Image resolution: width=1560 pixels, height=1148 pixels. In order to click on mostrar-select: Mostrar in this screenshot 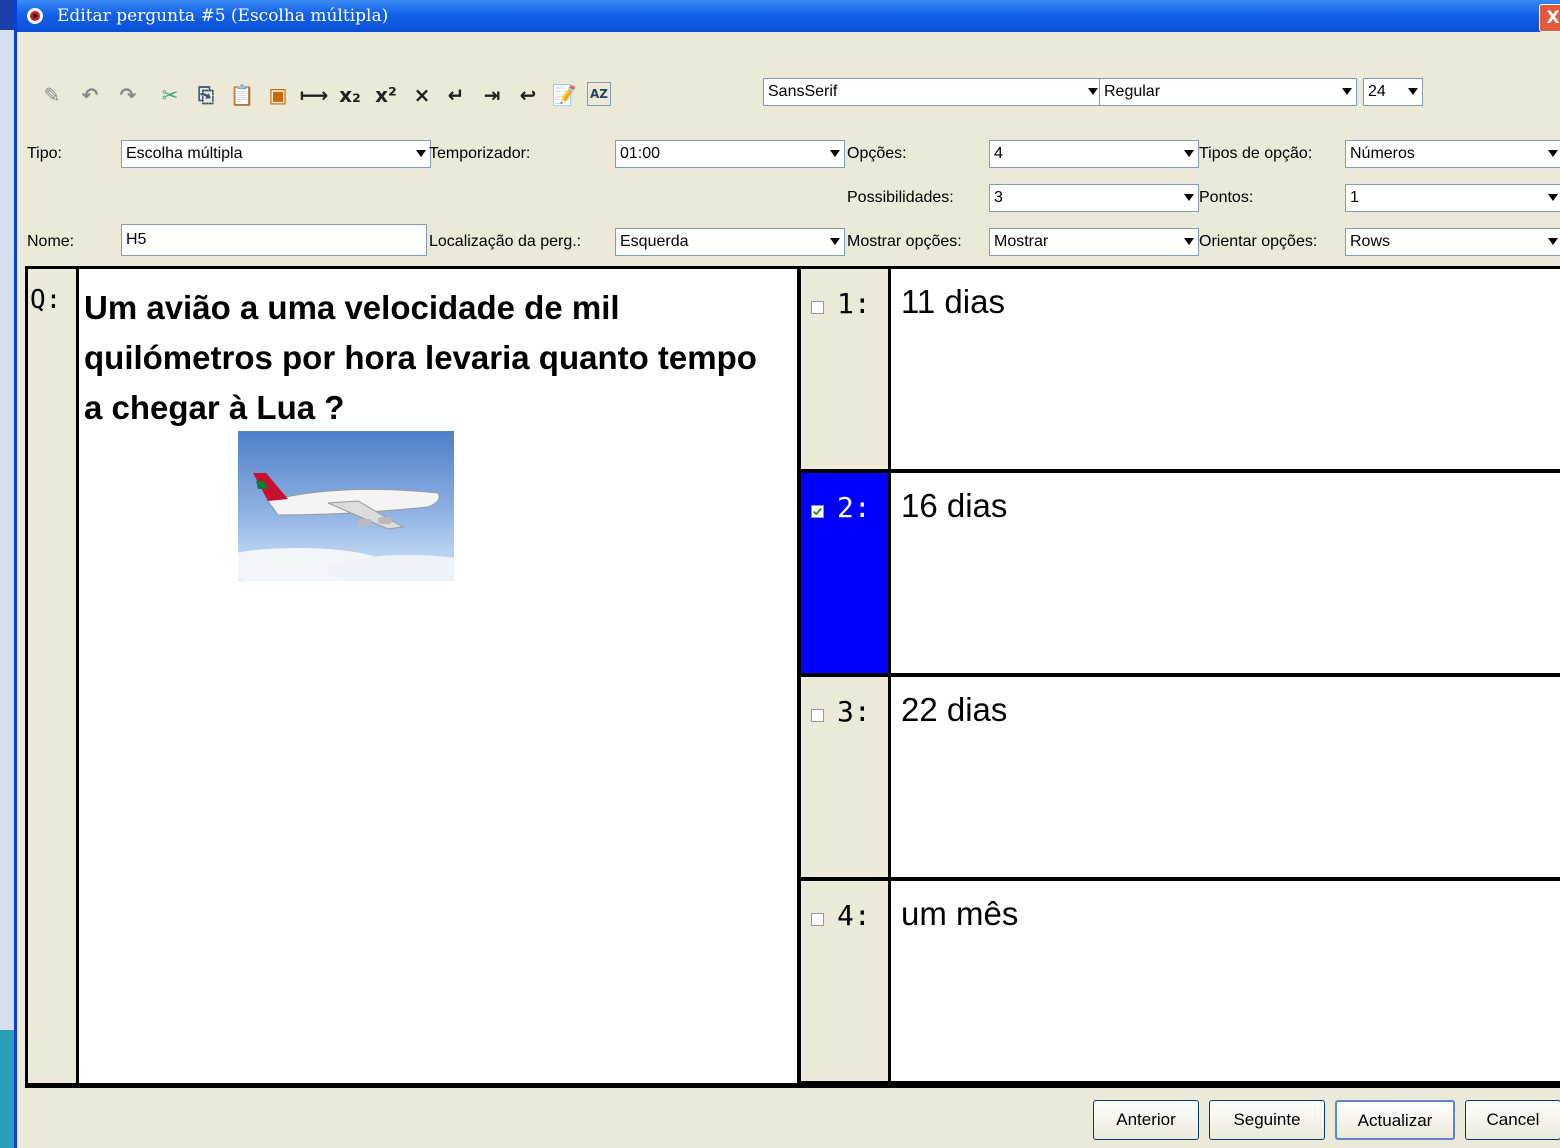, I will do `click(1094, 242)`.